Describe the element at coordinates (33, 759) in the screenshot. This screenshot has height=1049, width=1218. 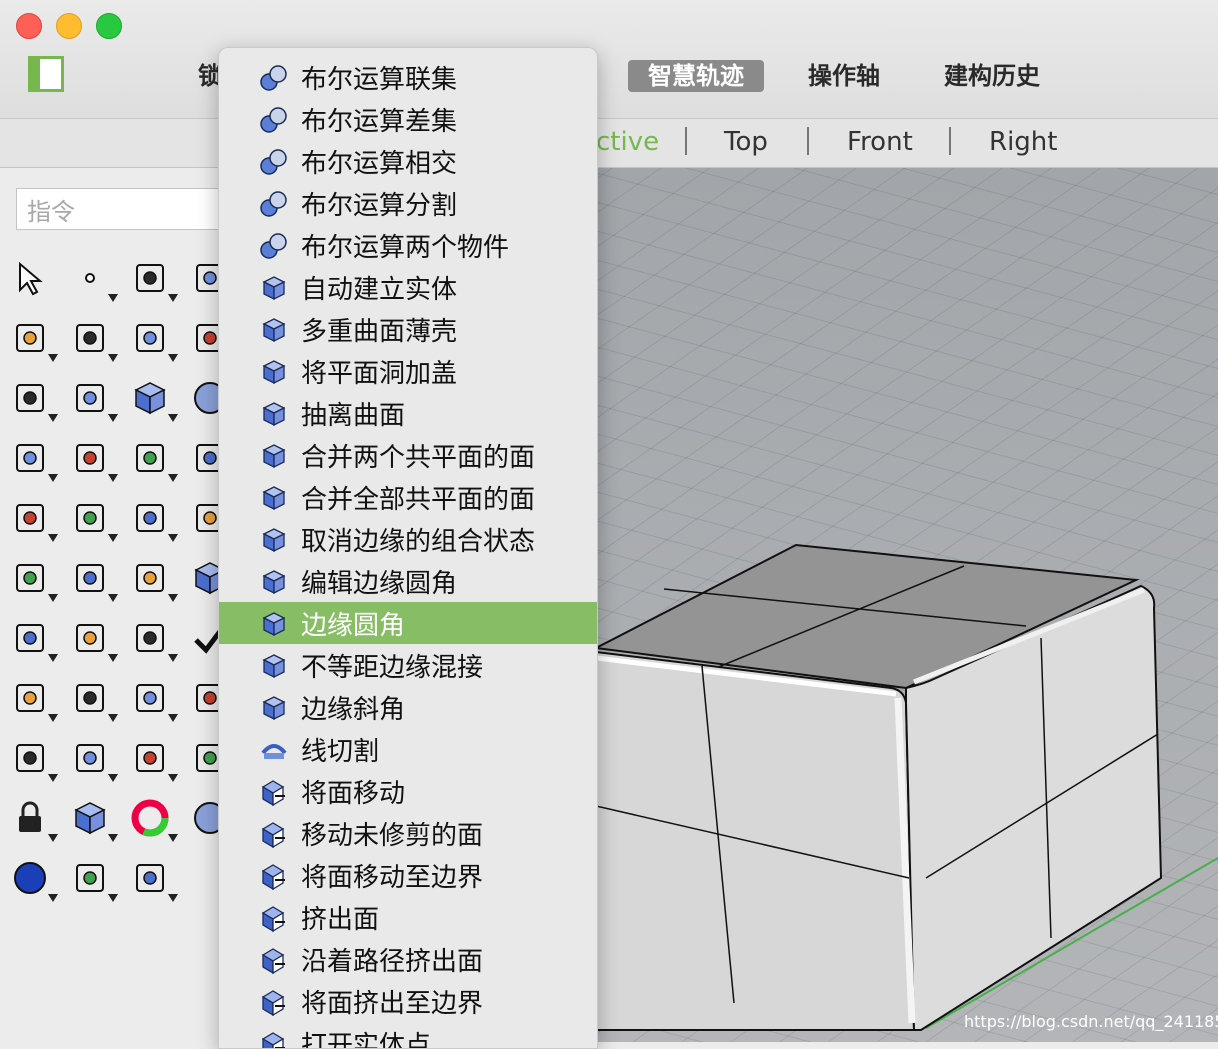
I see `rotate-view-icon` at that location.